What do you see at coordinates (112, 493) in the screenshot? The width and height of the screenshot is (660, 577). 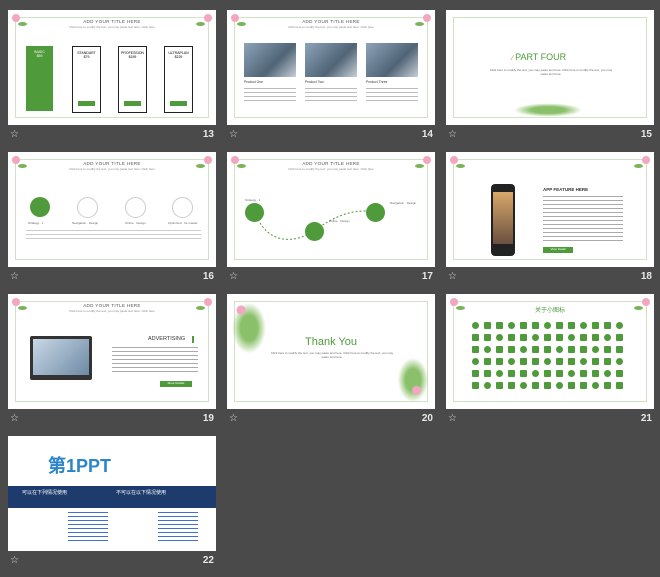 I see `slide-canvas: 第1PPT 可以在下列情况使用 不可以在以下情况使用` at bounding box center [112, 493].